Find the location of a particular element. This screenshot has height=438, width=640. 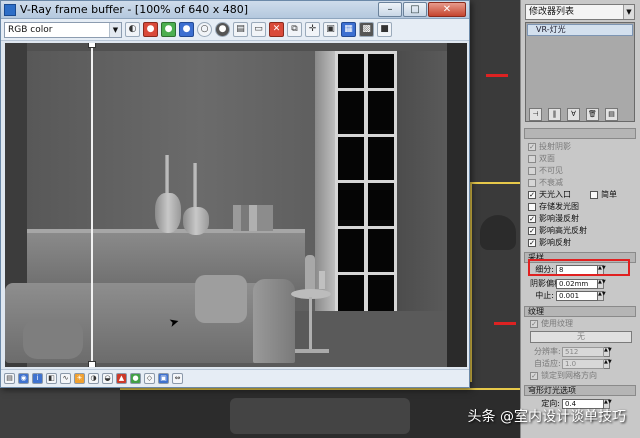

info-icon: i is located at coordinates (37, 378).